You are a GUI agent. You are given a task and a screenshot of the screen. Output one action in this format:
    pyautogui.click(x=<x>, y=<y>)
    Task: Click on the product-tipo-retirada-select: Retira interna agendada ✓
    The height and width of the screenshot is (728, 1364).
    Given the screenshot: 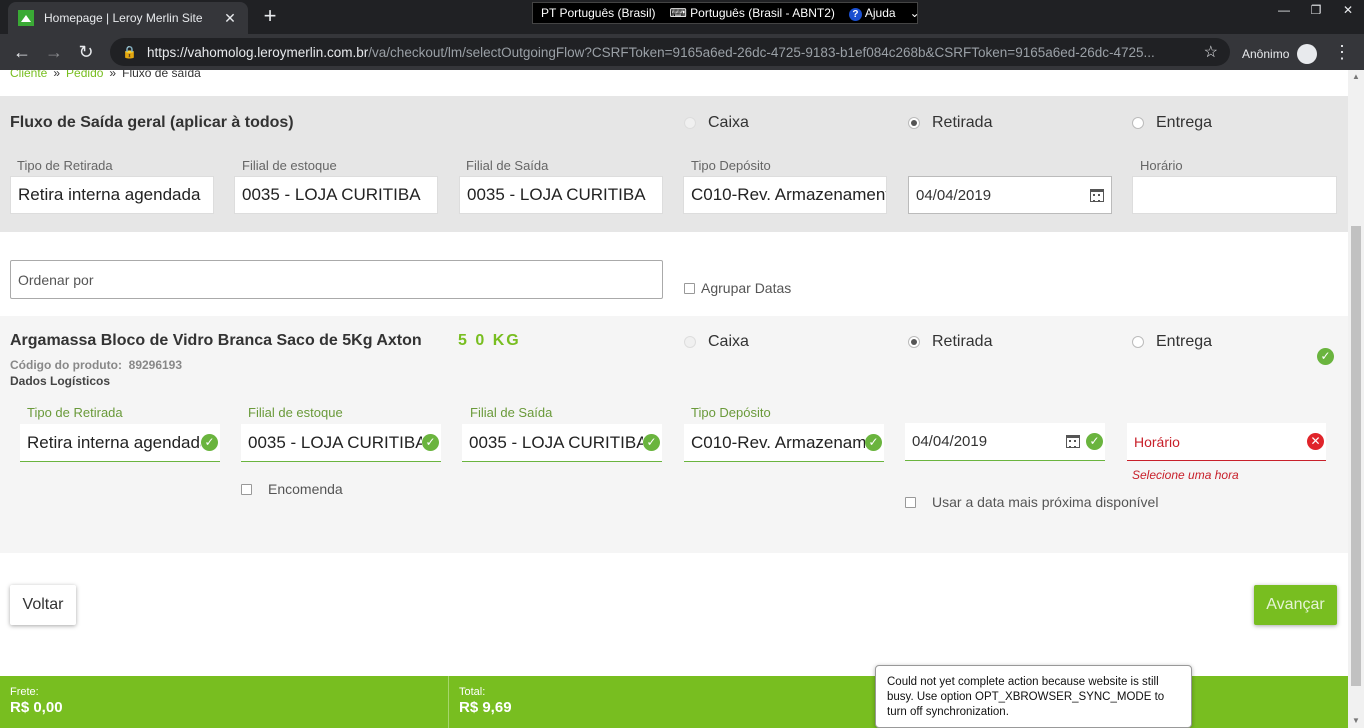 What is the action you would take?
    pyautogui.click(x=120, y=443)
    